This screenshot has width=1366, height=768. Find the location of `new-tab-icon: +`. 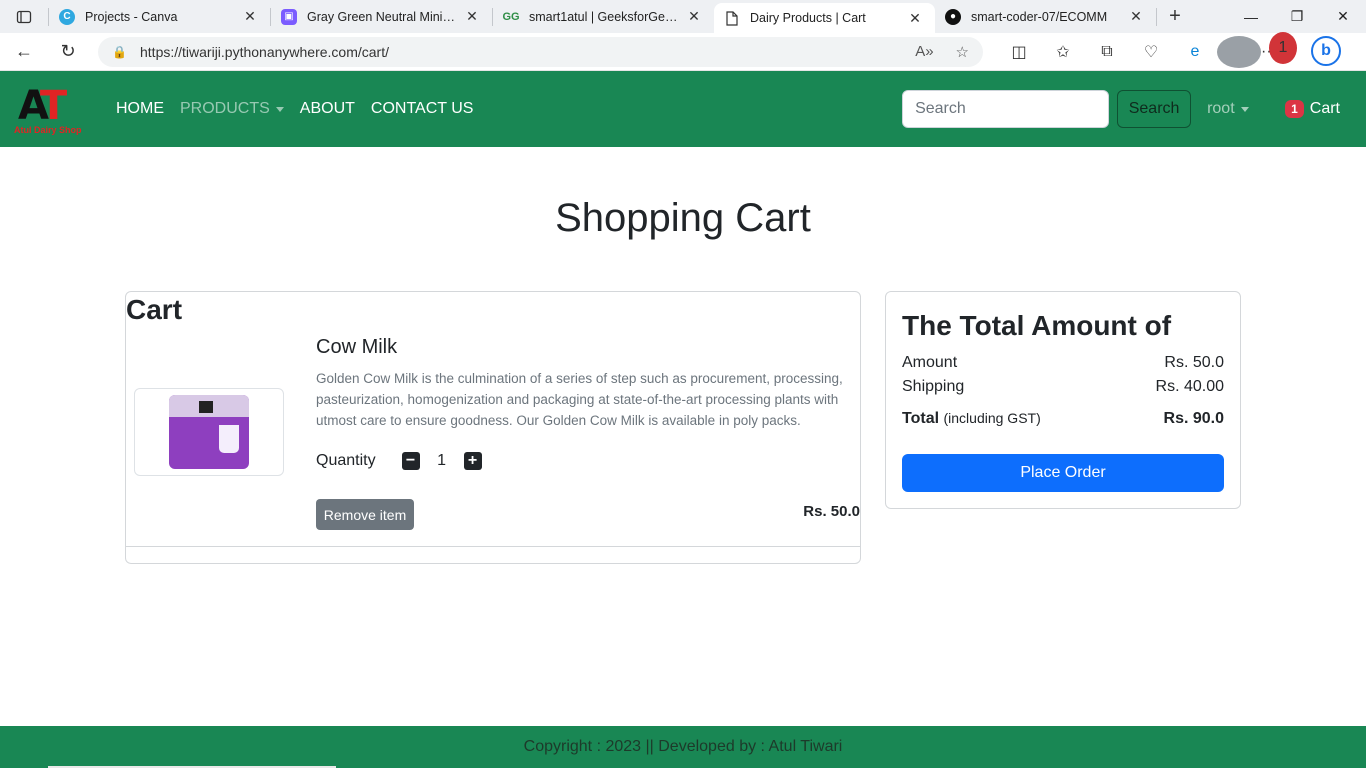

new-tab-icon: + is located at coordinates (1175, 16).